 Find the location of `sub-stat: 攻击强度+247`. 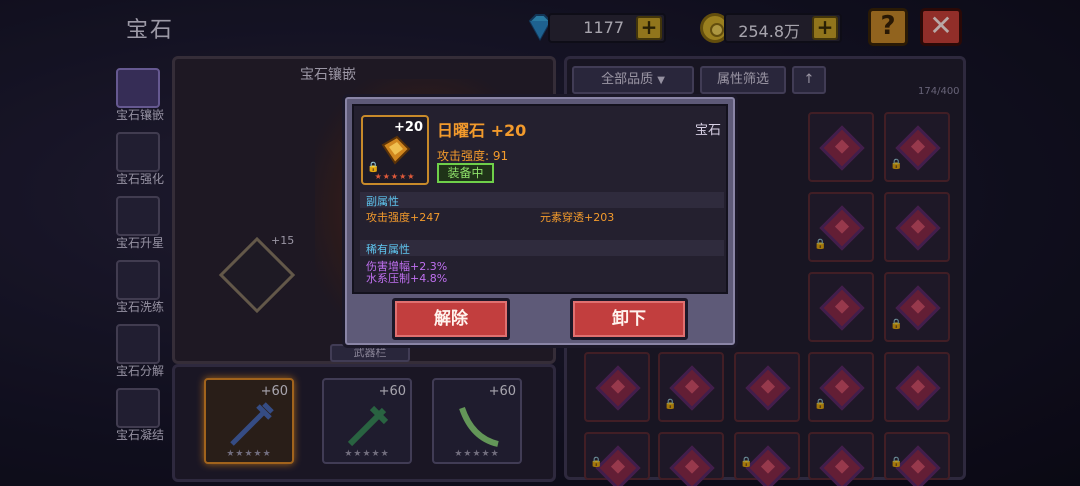

sub-stat: 攻击强度+247 is located at coordinates (403, 217).